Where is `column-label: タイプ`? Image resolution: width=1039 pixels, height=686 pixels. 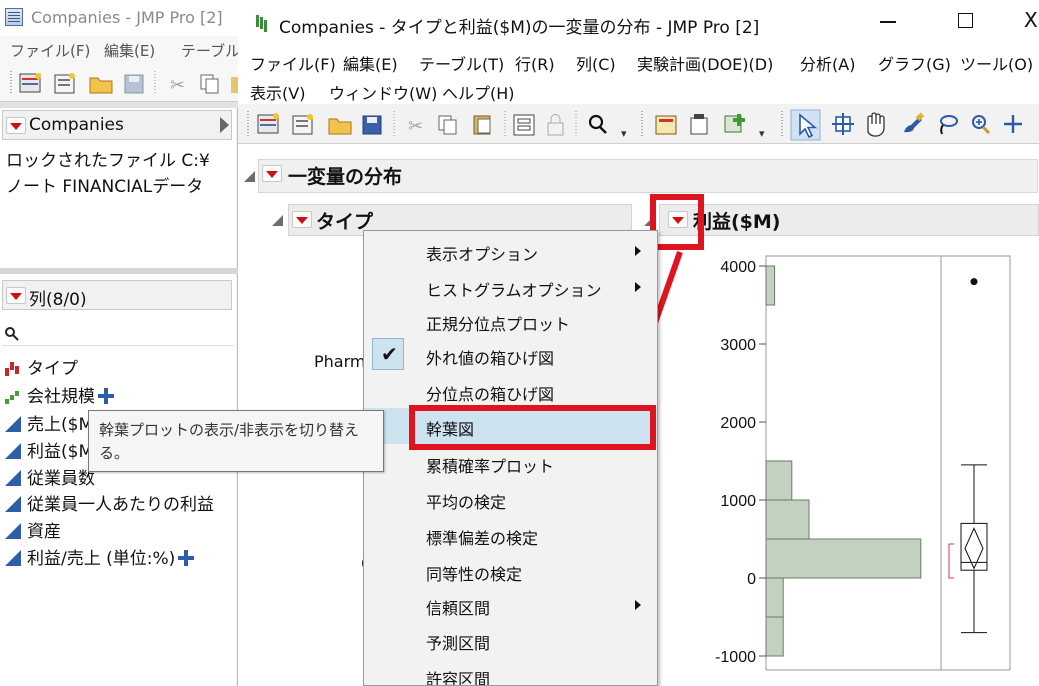 column-label: タイプ is located at coordinates (52, 369).